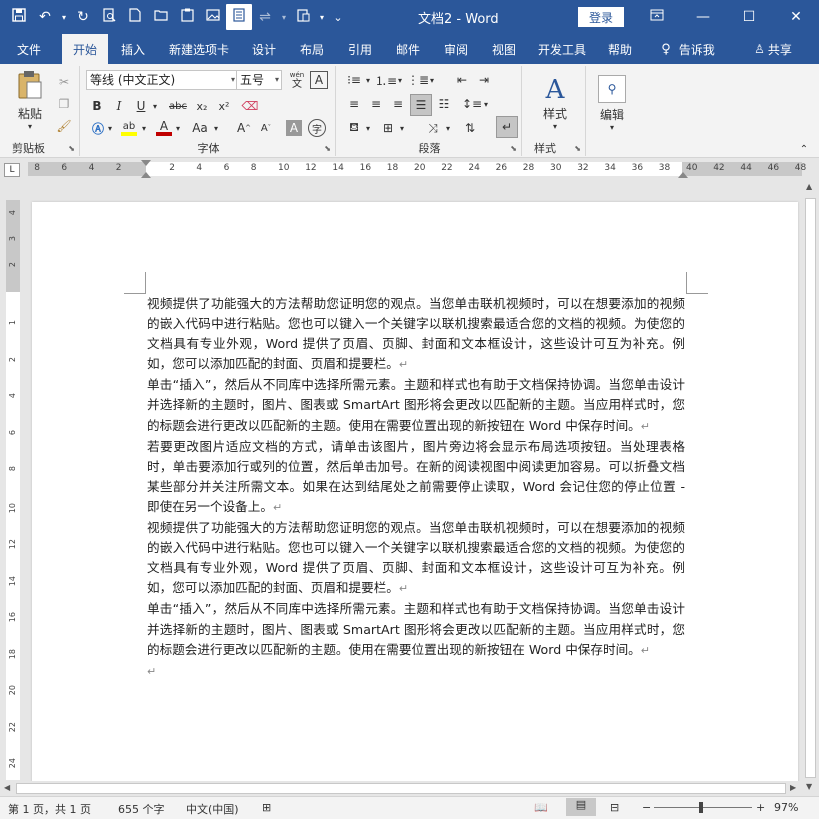  Describe the element at coordinates (646, 807) in the screenshot. I see `zoom-out-button: −` at that location.